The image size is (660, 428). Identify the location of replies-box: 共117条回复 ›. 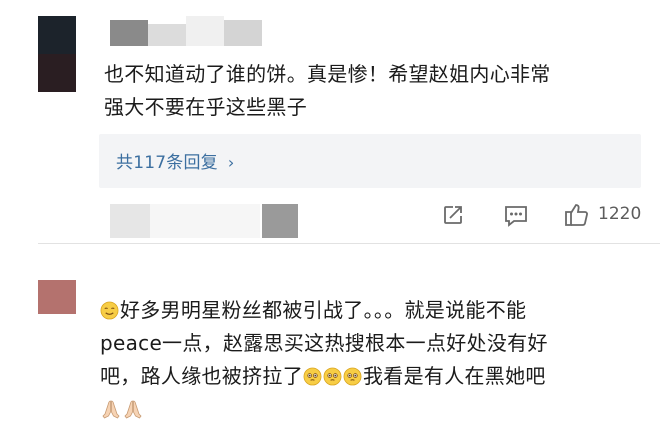
(370, 161).